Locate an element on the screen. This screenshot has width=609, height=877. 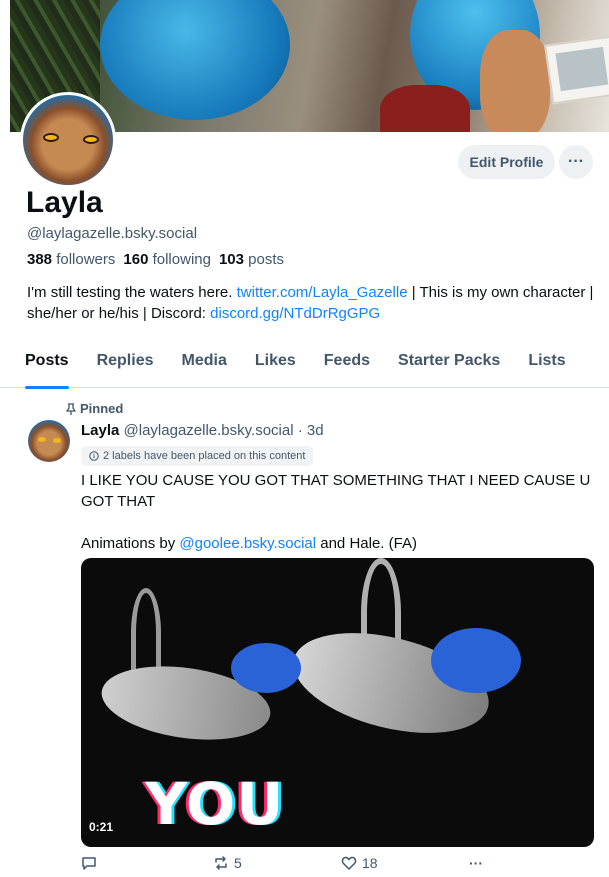
post-author-name: Layla is located at coordinates (100, 430).